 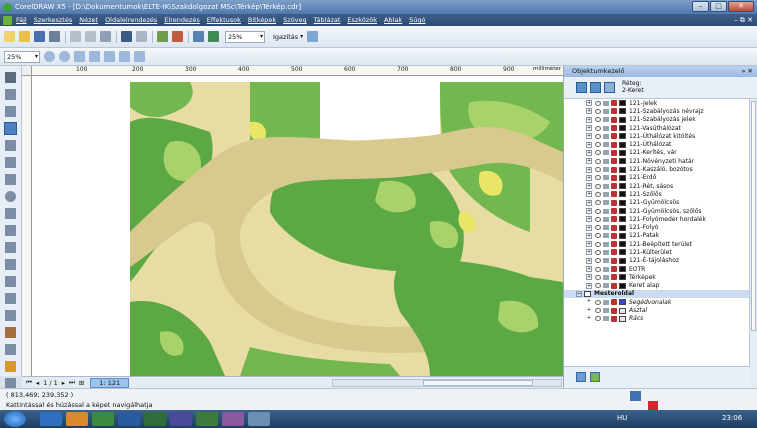 What do you see at coordinates (10, 111) in the screenshot?
I see `crop-tool-icon` at bounding box center [10, 111].